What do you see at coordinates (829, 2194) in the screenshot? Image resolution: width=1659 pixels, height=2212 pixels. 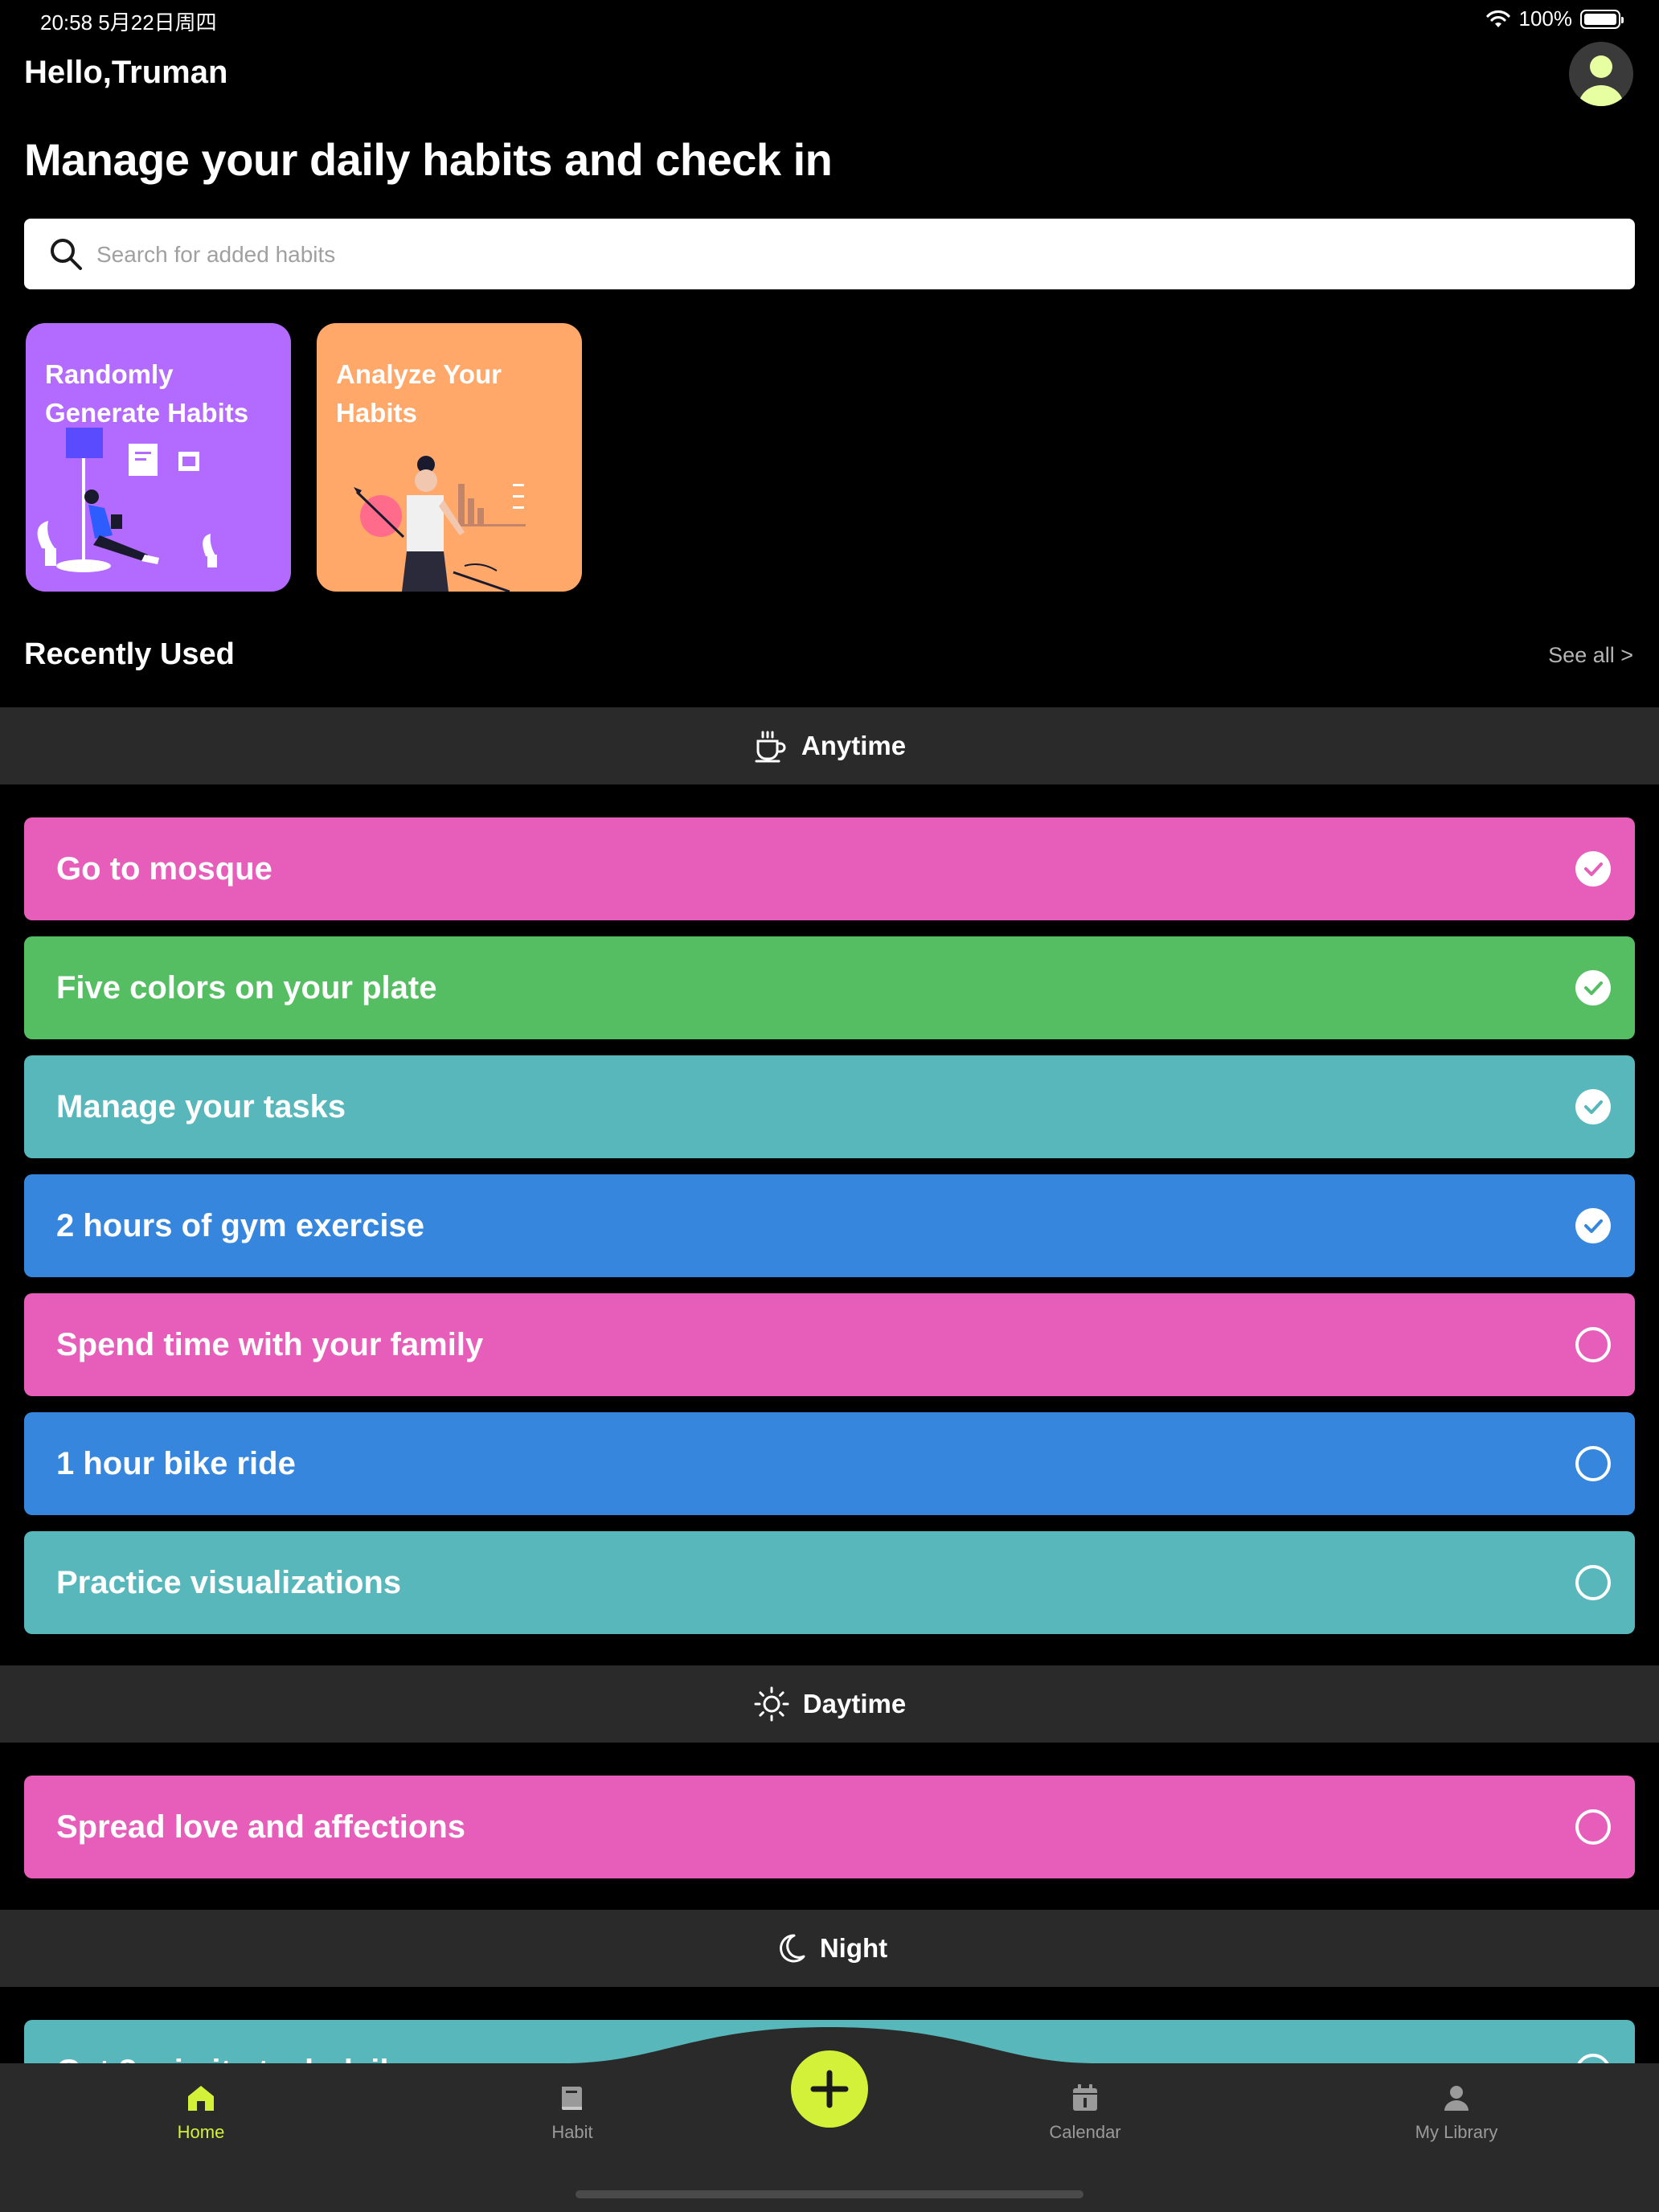 I see `home-indicator` at bounding box center [829, 2194].